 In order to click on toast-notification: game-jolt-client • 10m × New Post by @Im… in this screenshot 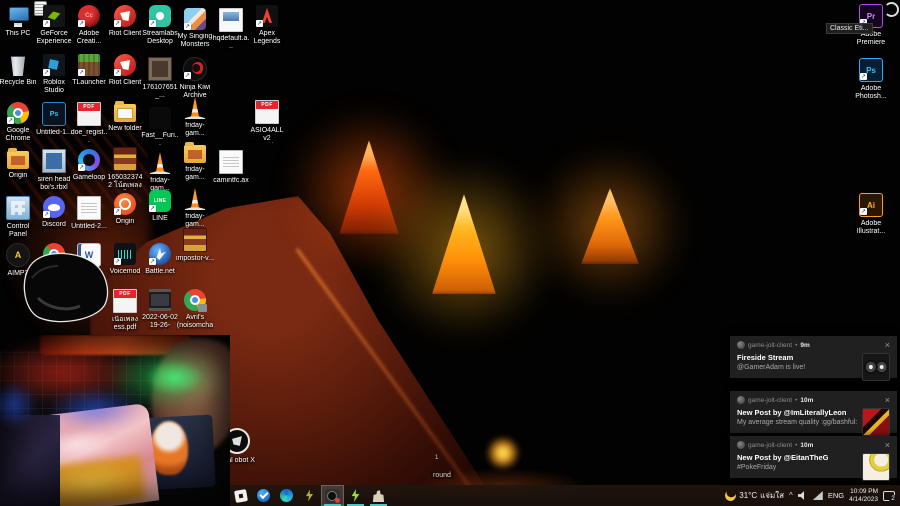, I will do `click(813, 413)`.